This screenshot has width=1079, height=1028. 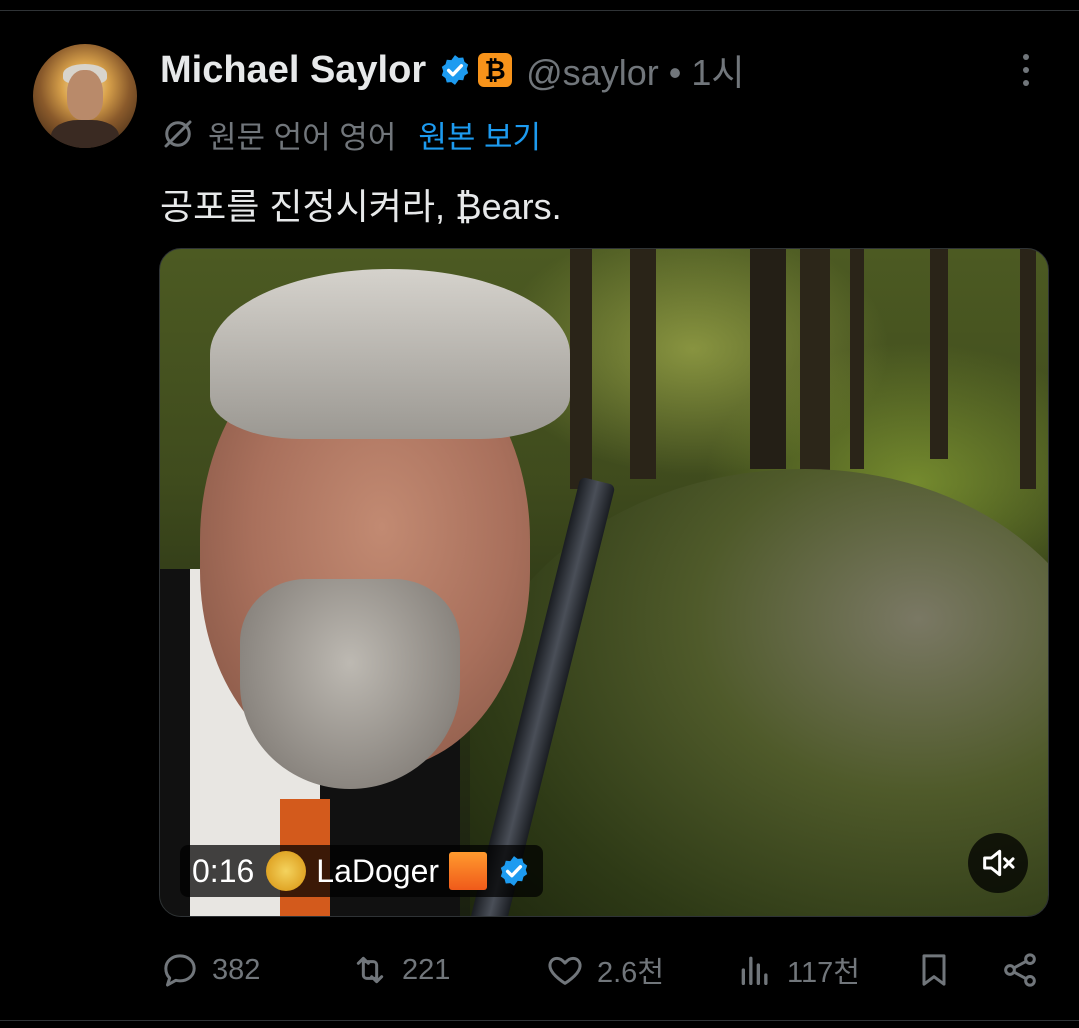 What do you see at coordinates (180, 970) in the screenshot?
I see `reply-icon` at bounding box center [180, 970].